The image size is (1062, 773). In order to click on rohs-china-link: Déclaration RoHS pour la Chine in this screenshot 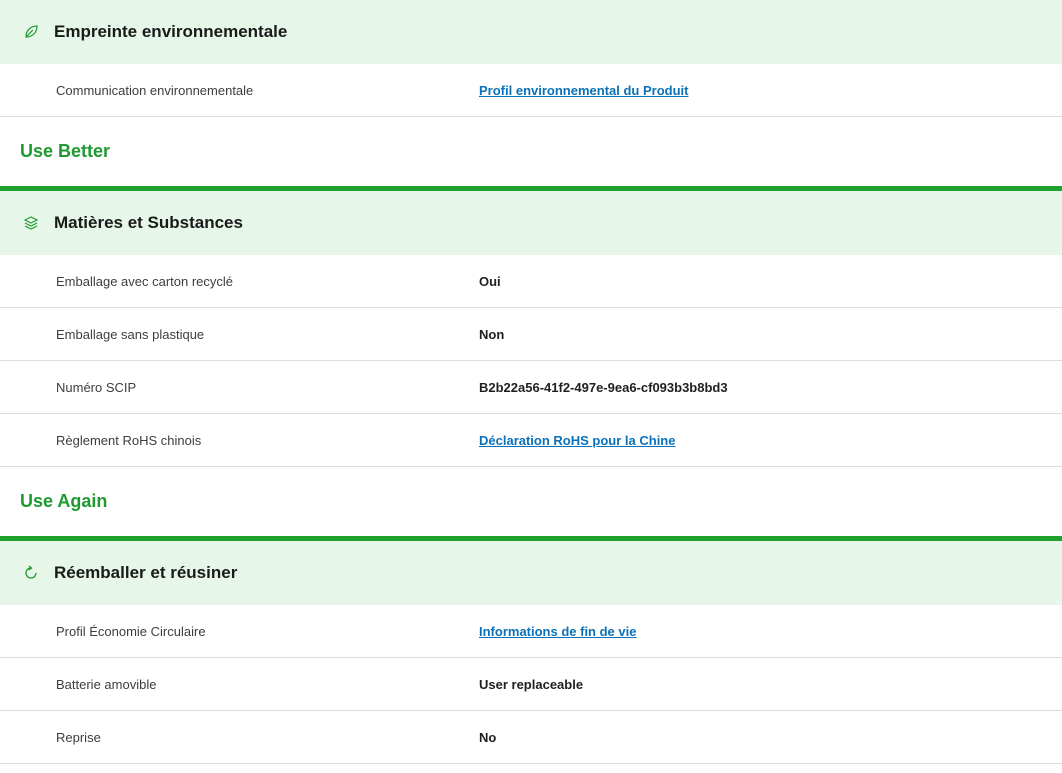, I will do `click(577, 440)`.